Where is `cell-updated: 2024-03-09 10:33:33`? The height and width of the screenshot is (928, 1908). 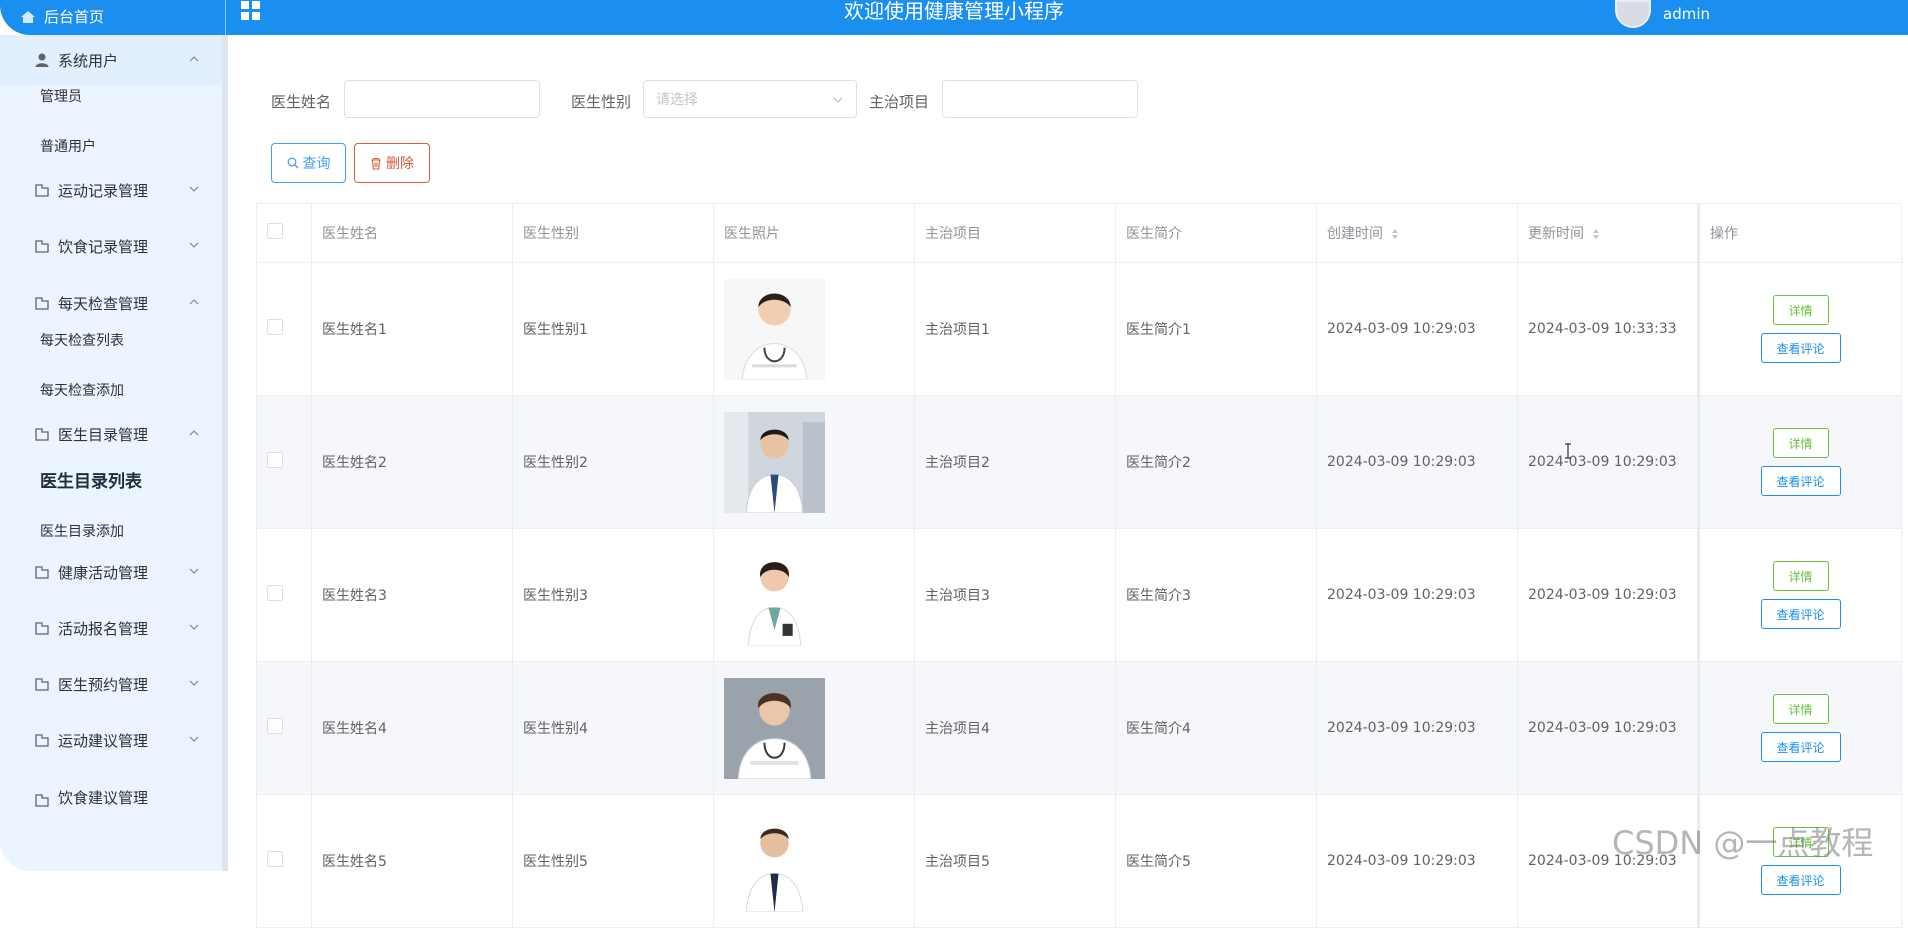
cell-updated: 2024-03-09 10:33:33 is located at coordinates (1608, 329).